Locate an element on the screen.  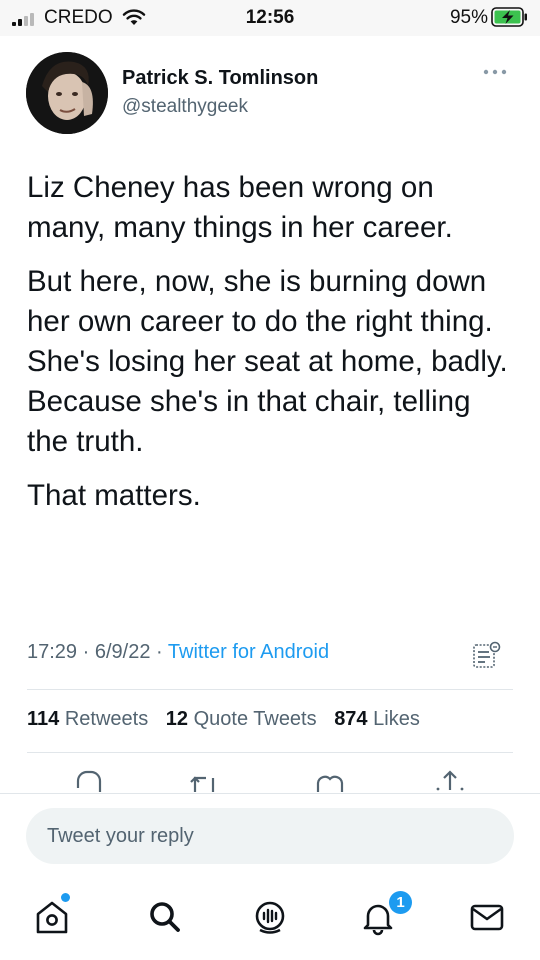
tweet-time: 17:29 is located at coordinates (52, 652).